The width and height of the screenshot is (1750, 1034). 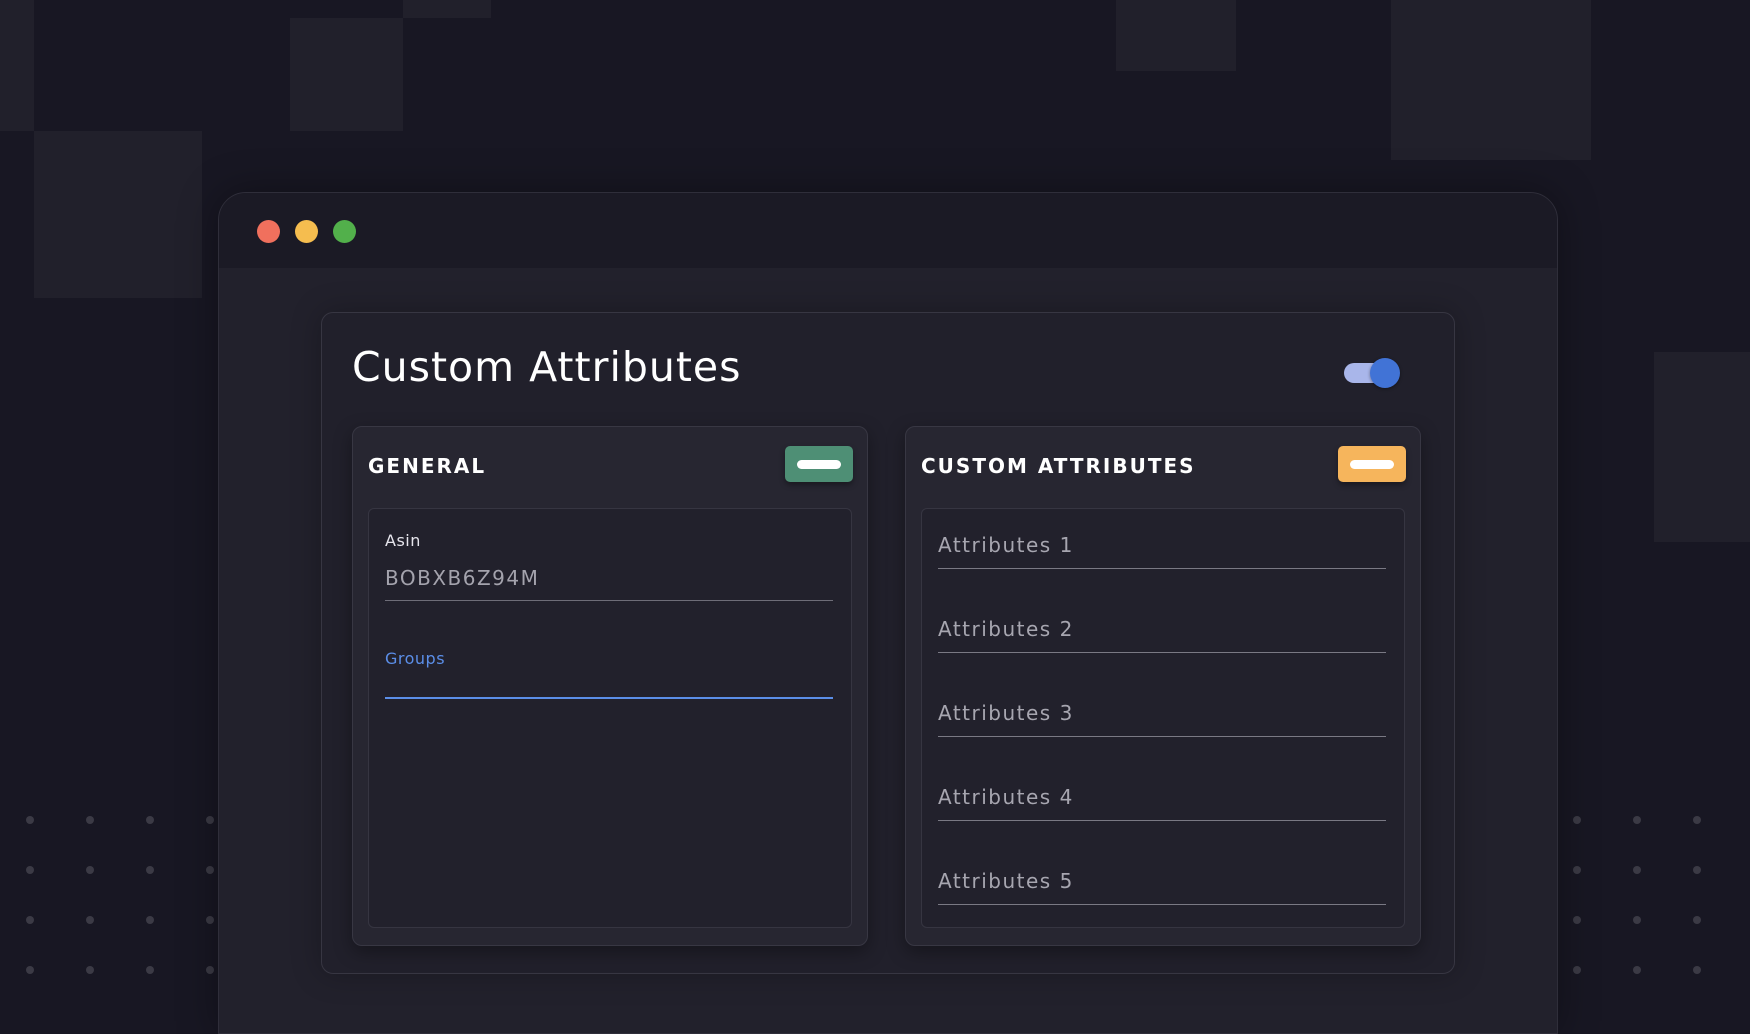 I want to click on attribute-1-underline, so click(x=1162, y=568).